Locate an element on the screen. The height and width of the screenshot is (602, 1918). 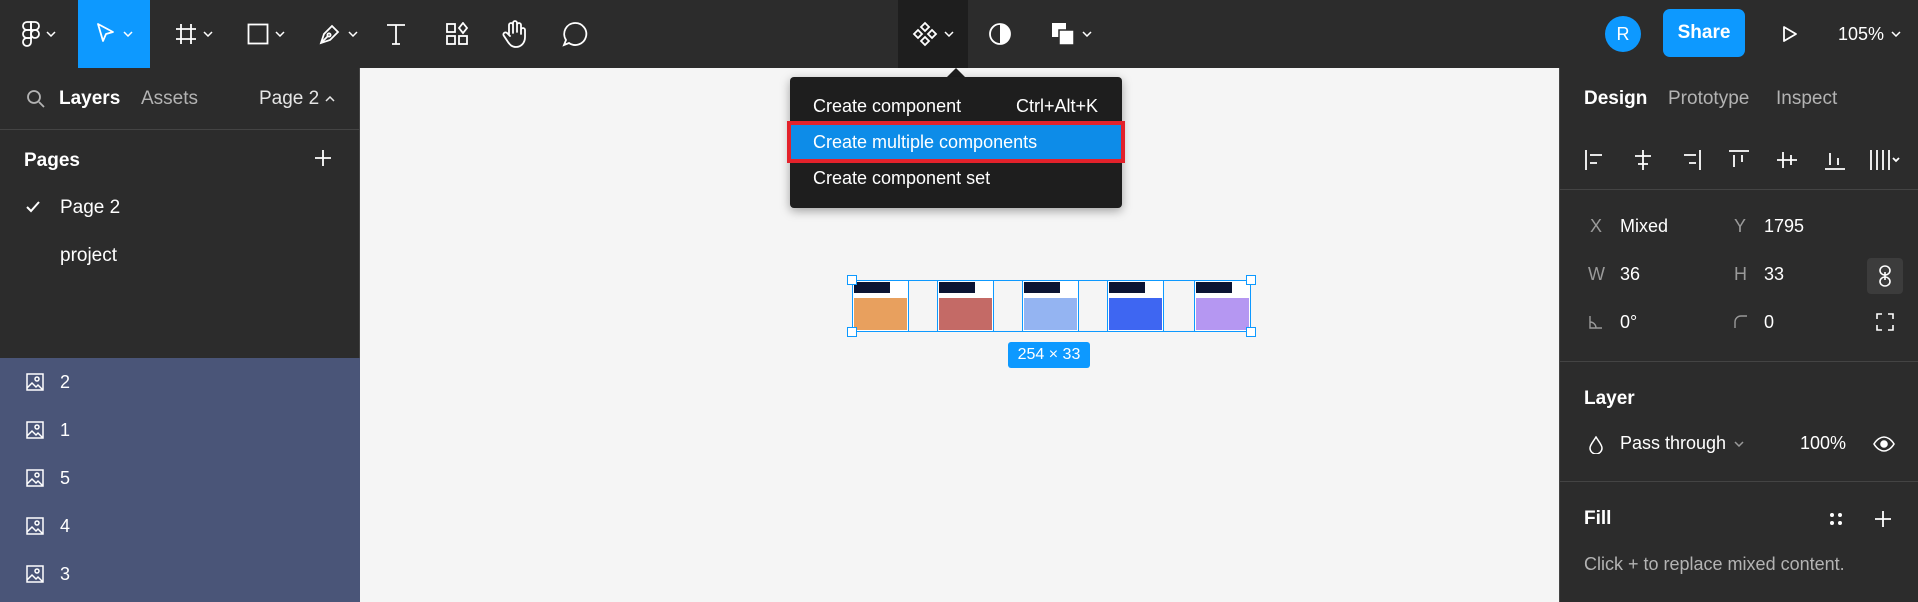
layer-row: 5 is located at coordinates (180, 478).